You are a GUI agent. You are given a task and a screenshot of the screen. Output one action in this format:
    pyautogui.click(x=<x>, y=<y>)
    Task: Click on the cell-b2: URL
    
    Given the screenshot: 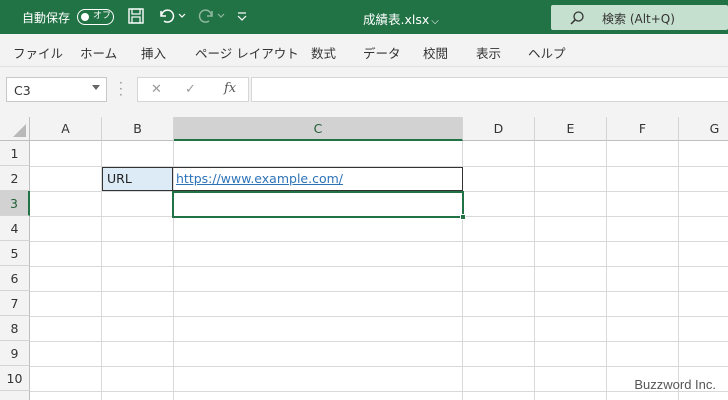 What is the action you would take?
    pyautogui.click(x=137, y=179)
    